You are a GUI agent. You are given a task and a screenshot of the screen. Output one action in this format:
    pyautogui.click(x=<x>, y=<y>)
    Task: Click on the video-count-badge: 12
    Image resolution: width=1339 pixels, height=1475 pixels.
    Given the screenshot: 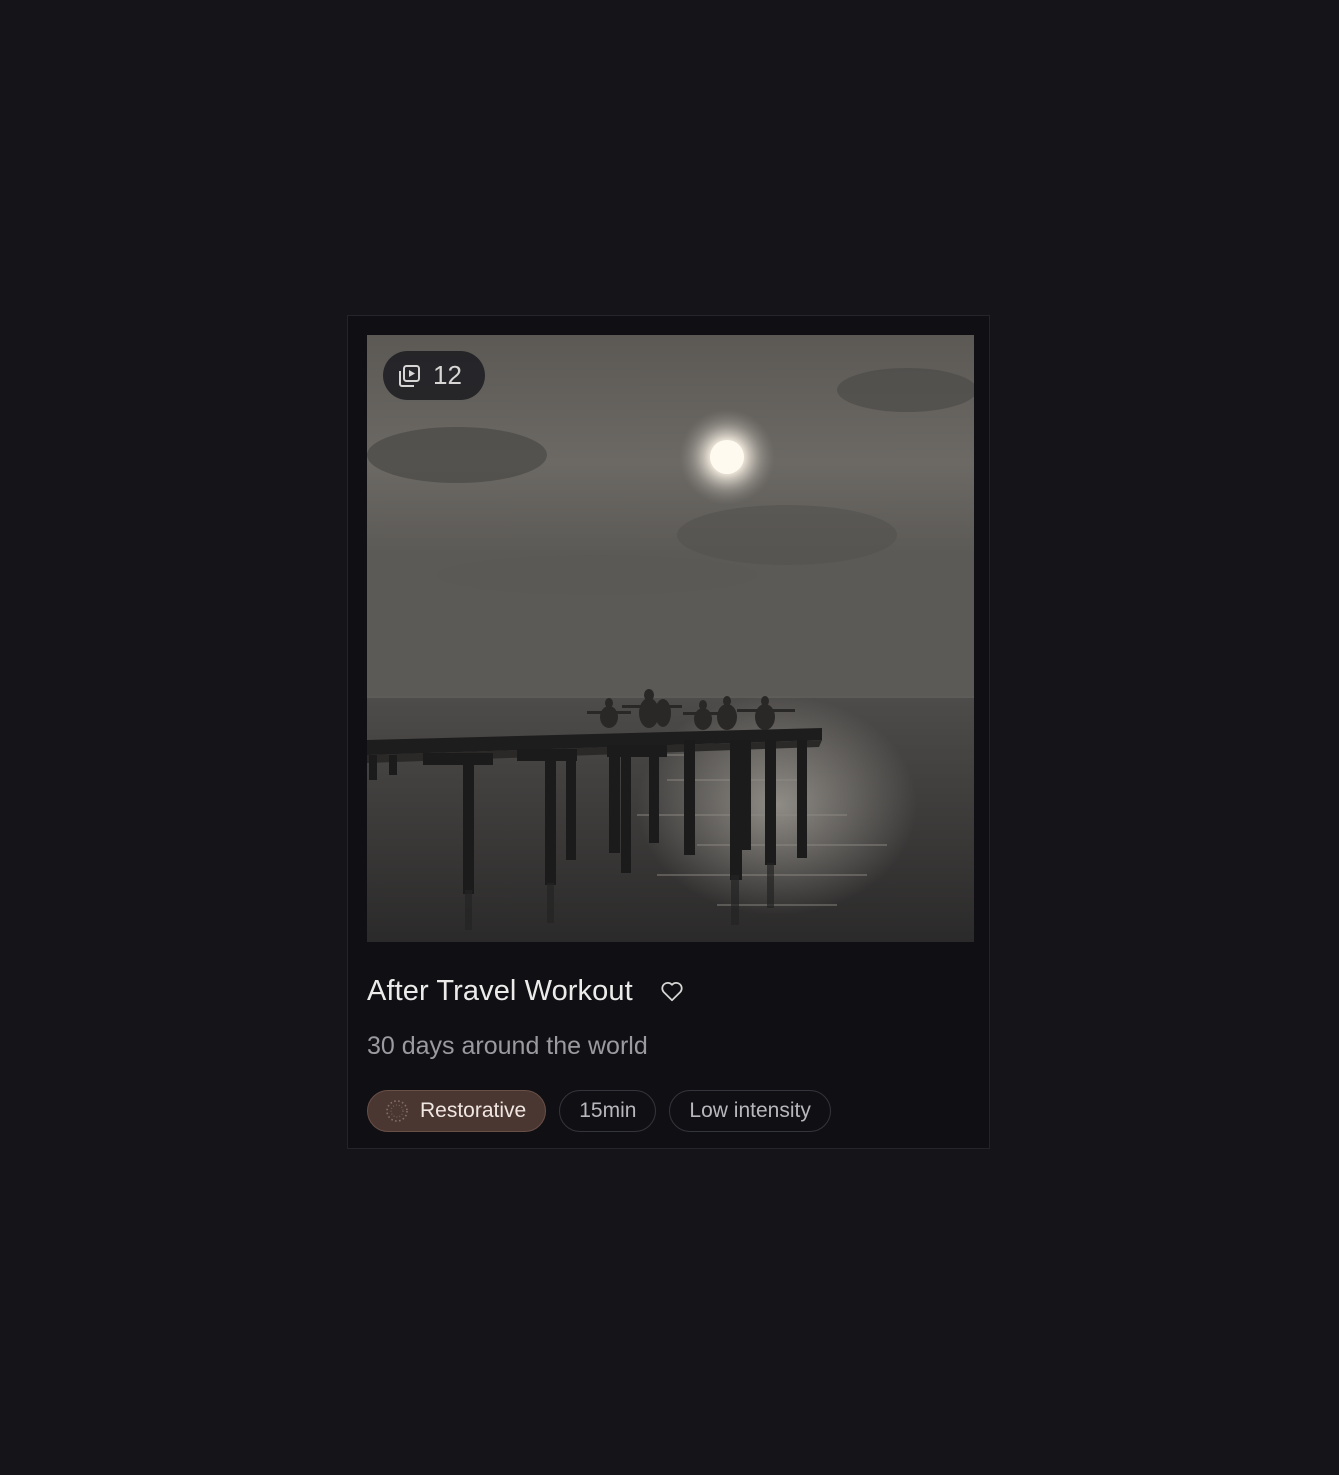 What is the action you would take?
    pyautogui.click(x=434, y=375)
    